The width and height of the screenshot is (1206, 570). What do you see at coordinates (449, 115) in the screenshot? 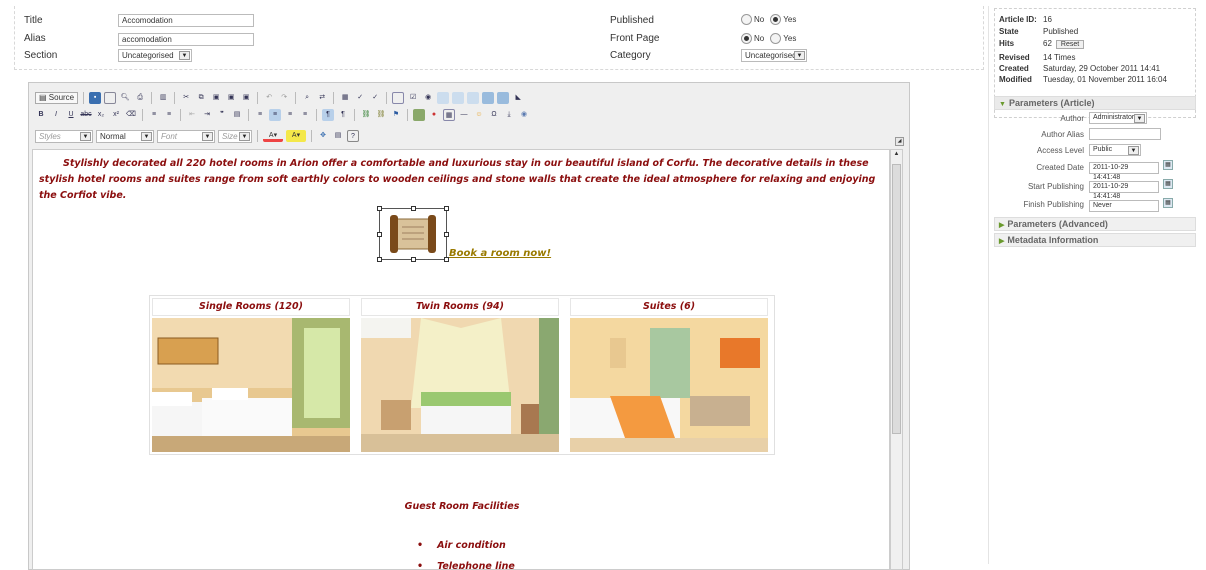
I see `table-icon: ▦` at bounding box center [449, 115].